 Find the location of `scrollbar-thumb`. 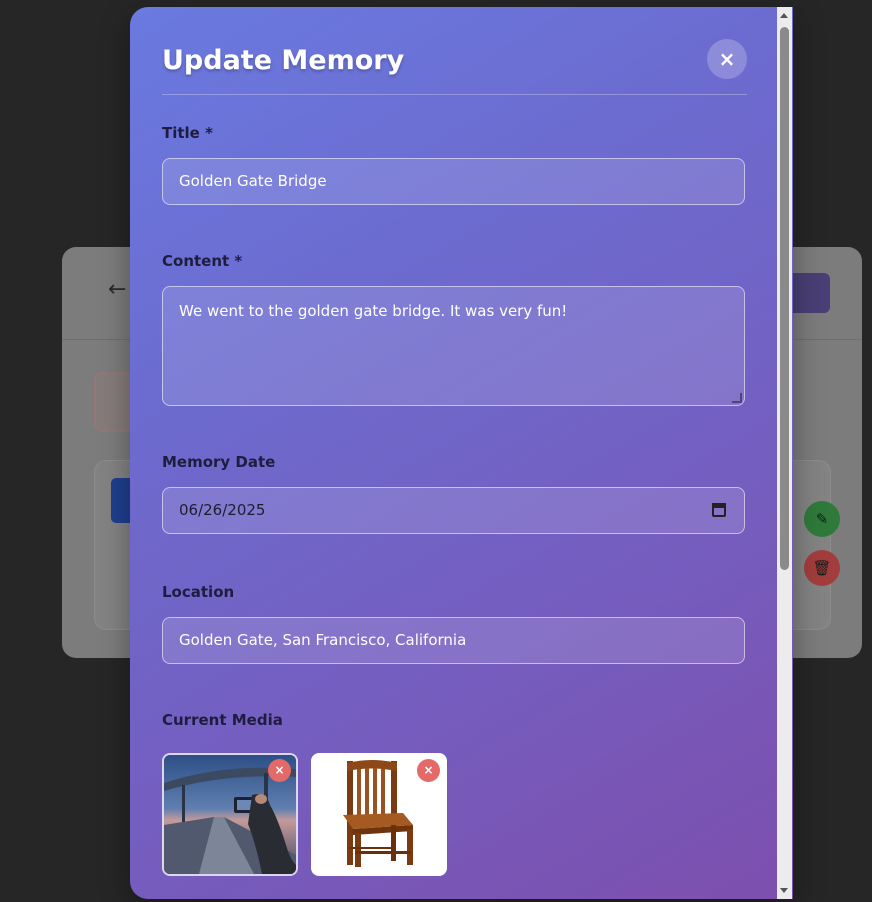

scrollbar-thumb is located at coordinates (784, 298).